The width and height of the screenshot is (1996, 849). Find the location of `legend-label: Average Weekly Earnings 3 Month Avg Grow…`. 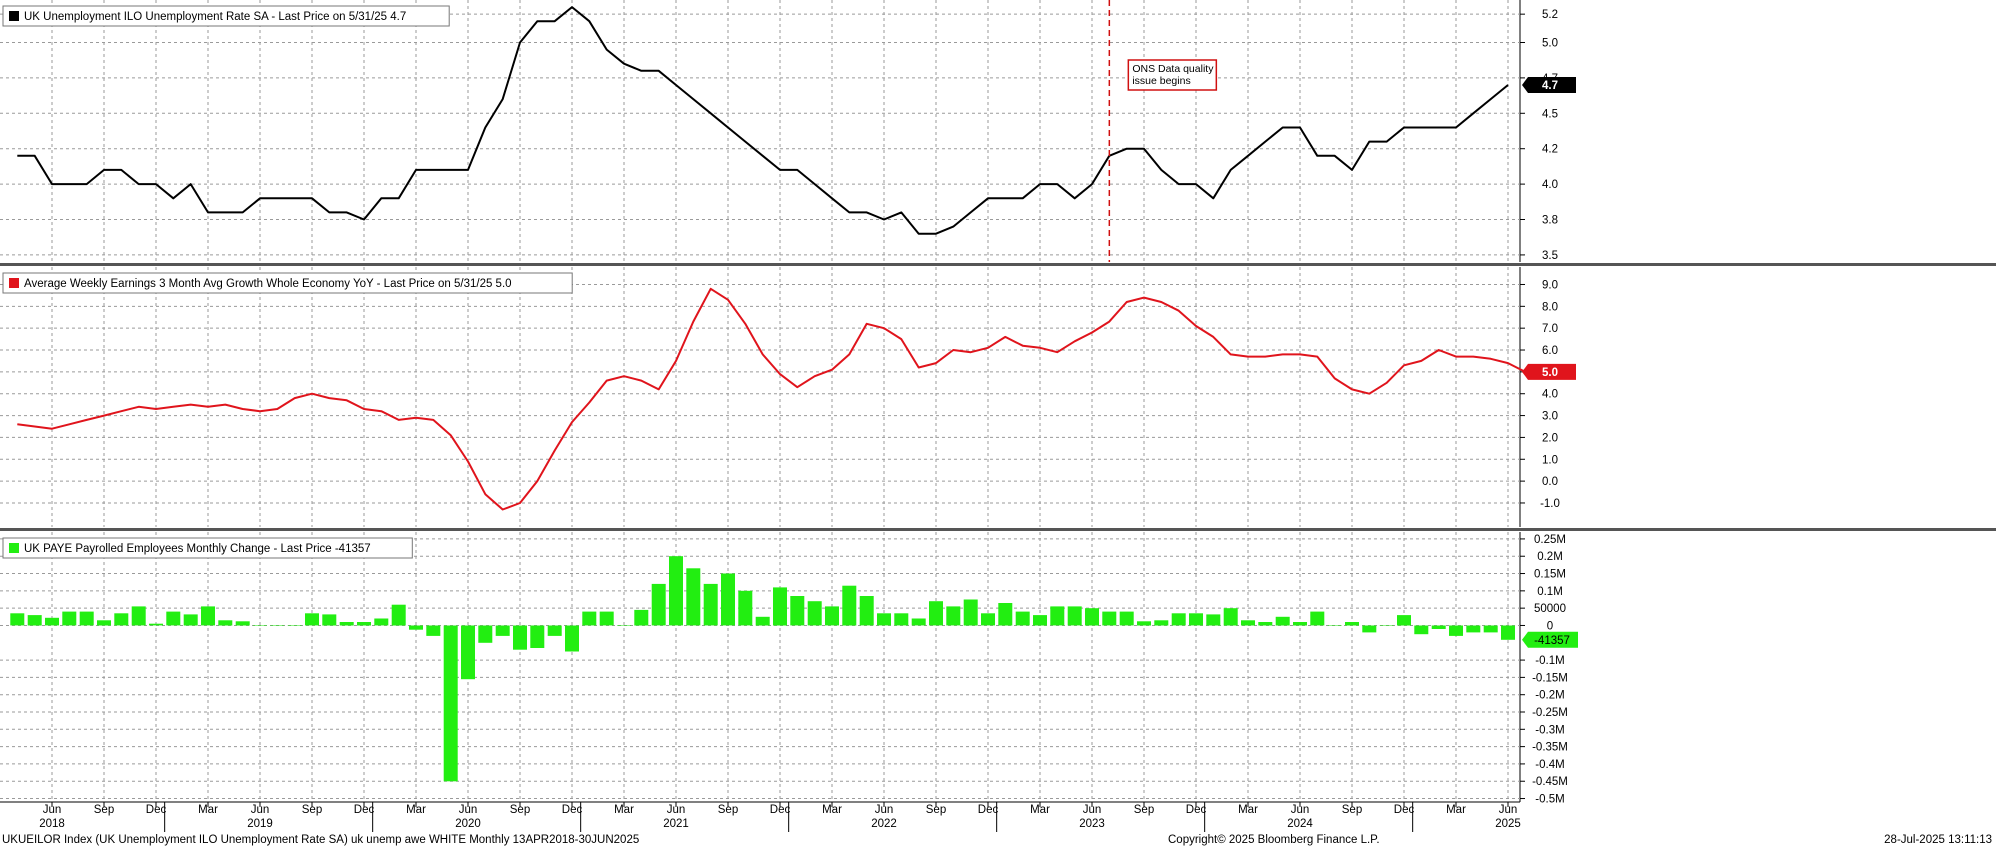

legend-label: Average Weekly Earnings 3 Month Avg Grow… is located at coordinates (268, 284).